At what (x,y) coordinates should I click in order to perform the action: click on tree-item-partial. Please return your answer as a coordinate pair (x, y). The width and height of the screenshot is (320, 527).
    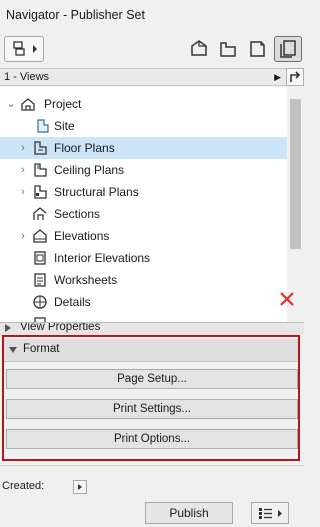
    Looking at the image, I should click on (143, 317).